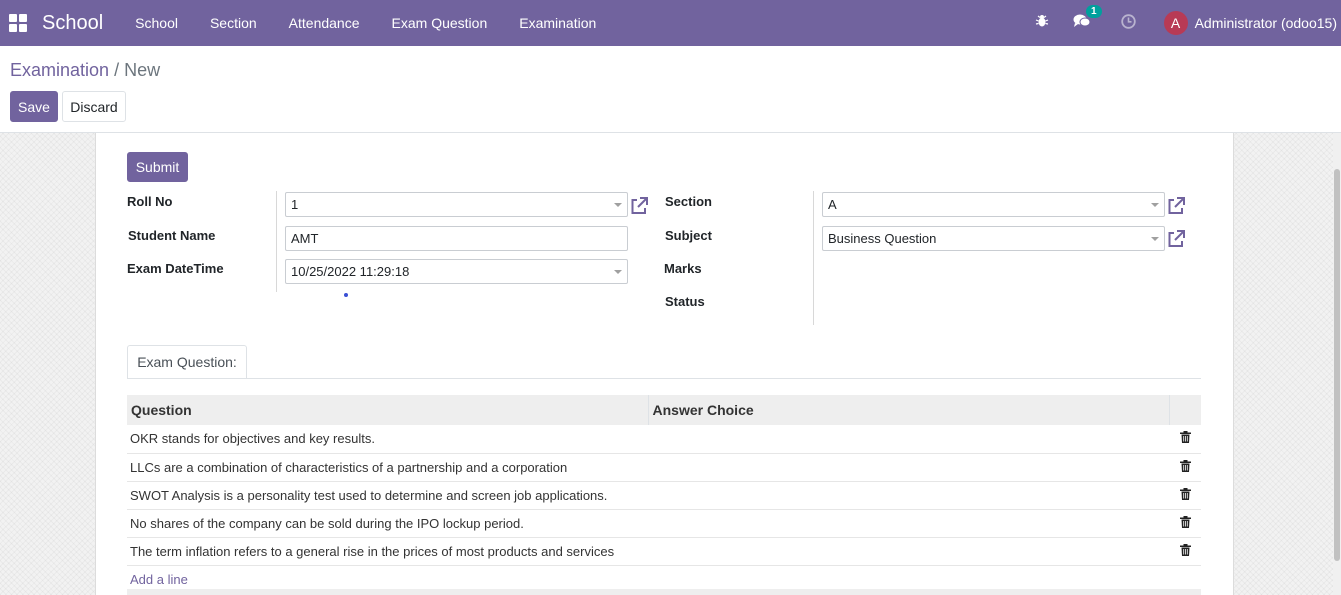  What do you see at coordinates (557, 23) in the screenshot?
I see `menu-item-examination: Examination` at bounding box center [557, 23].